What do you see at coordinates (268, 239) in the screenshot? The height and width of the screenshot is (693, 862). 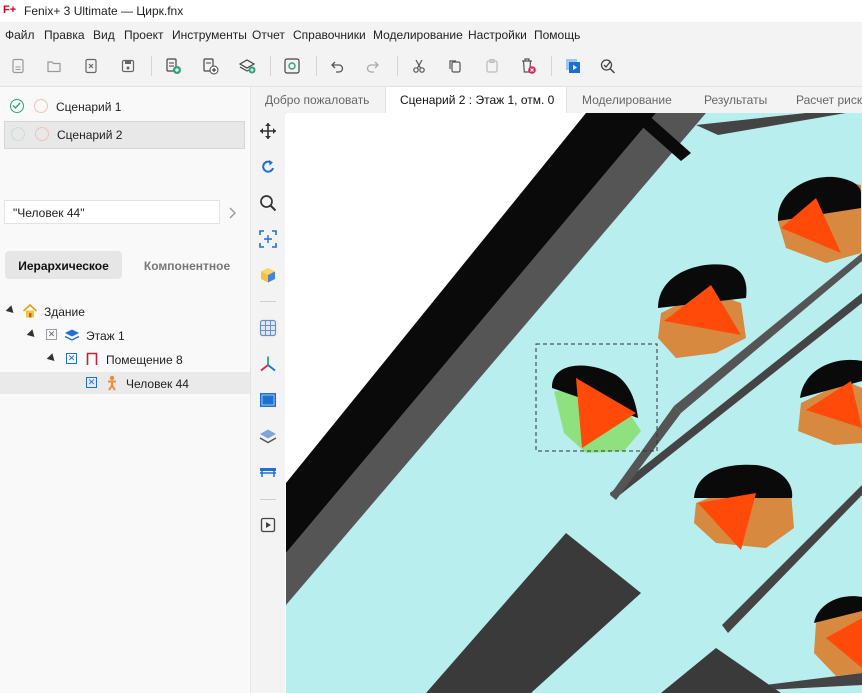 I see `fit-view-icon` at bounding box center [268, 239].